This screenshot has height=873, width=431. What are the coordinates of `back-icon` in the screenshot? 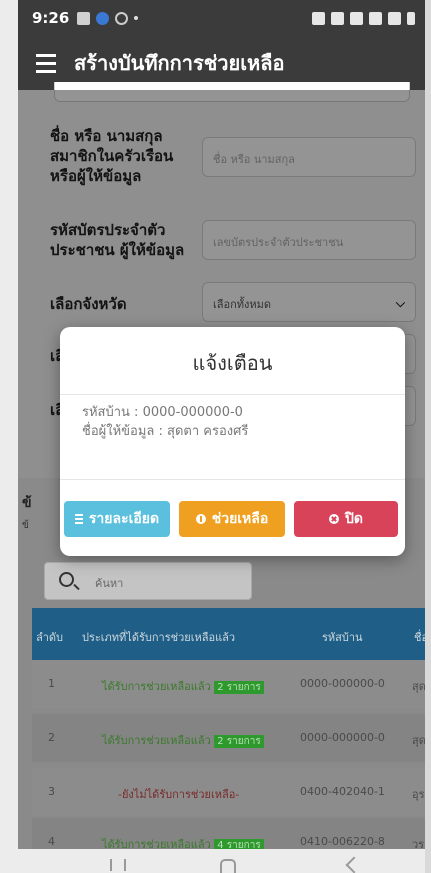 It's located at (354, 864).